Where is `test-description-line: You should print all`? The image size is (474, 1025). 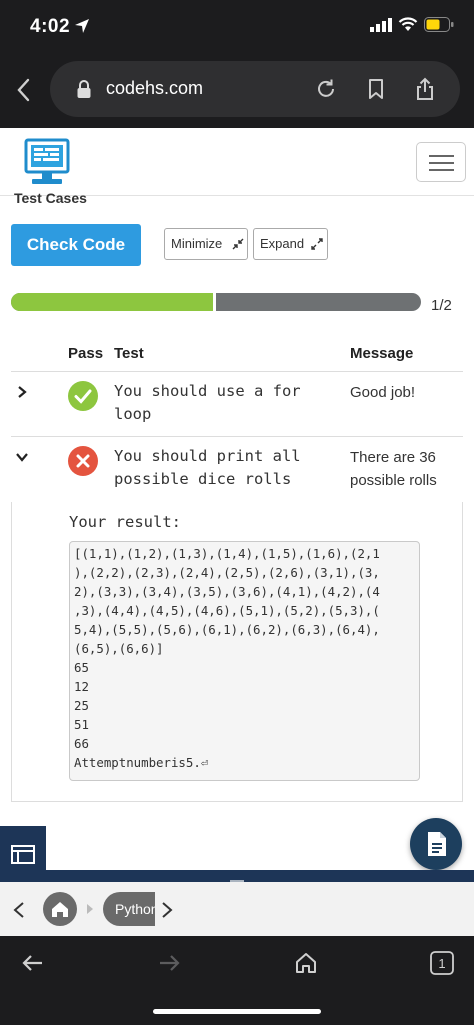
test-description-line: You should print all is located at coordinates (207, 456).